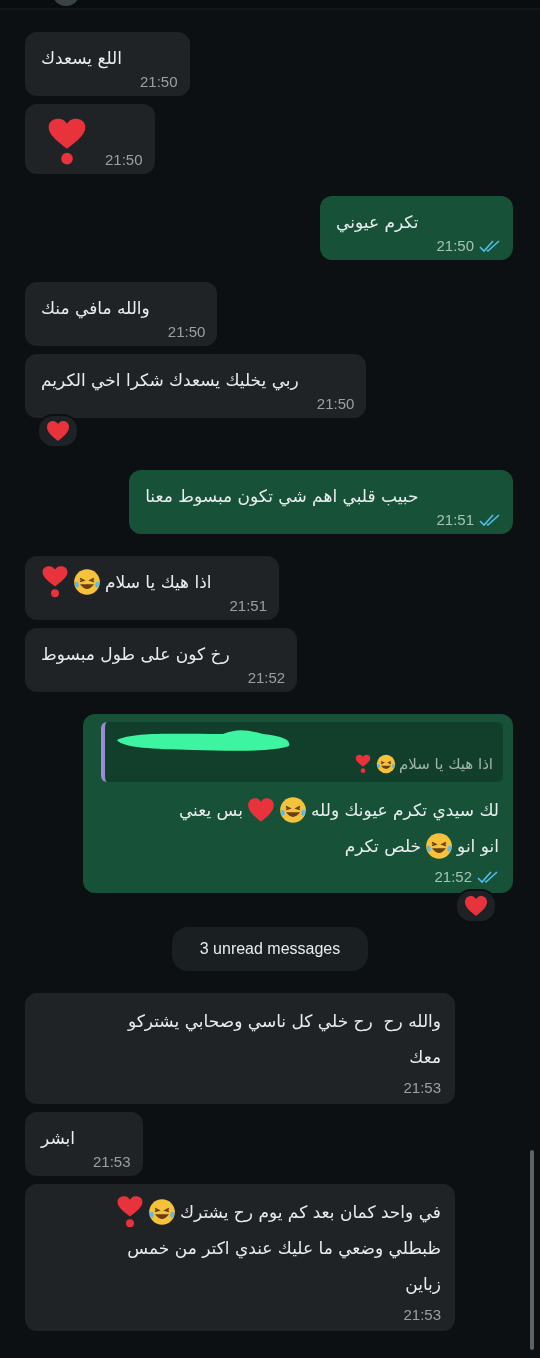 The image size is (540, 1358). I want to click on message-text: ابشر, so click(58, 1138).